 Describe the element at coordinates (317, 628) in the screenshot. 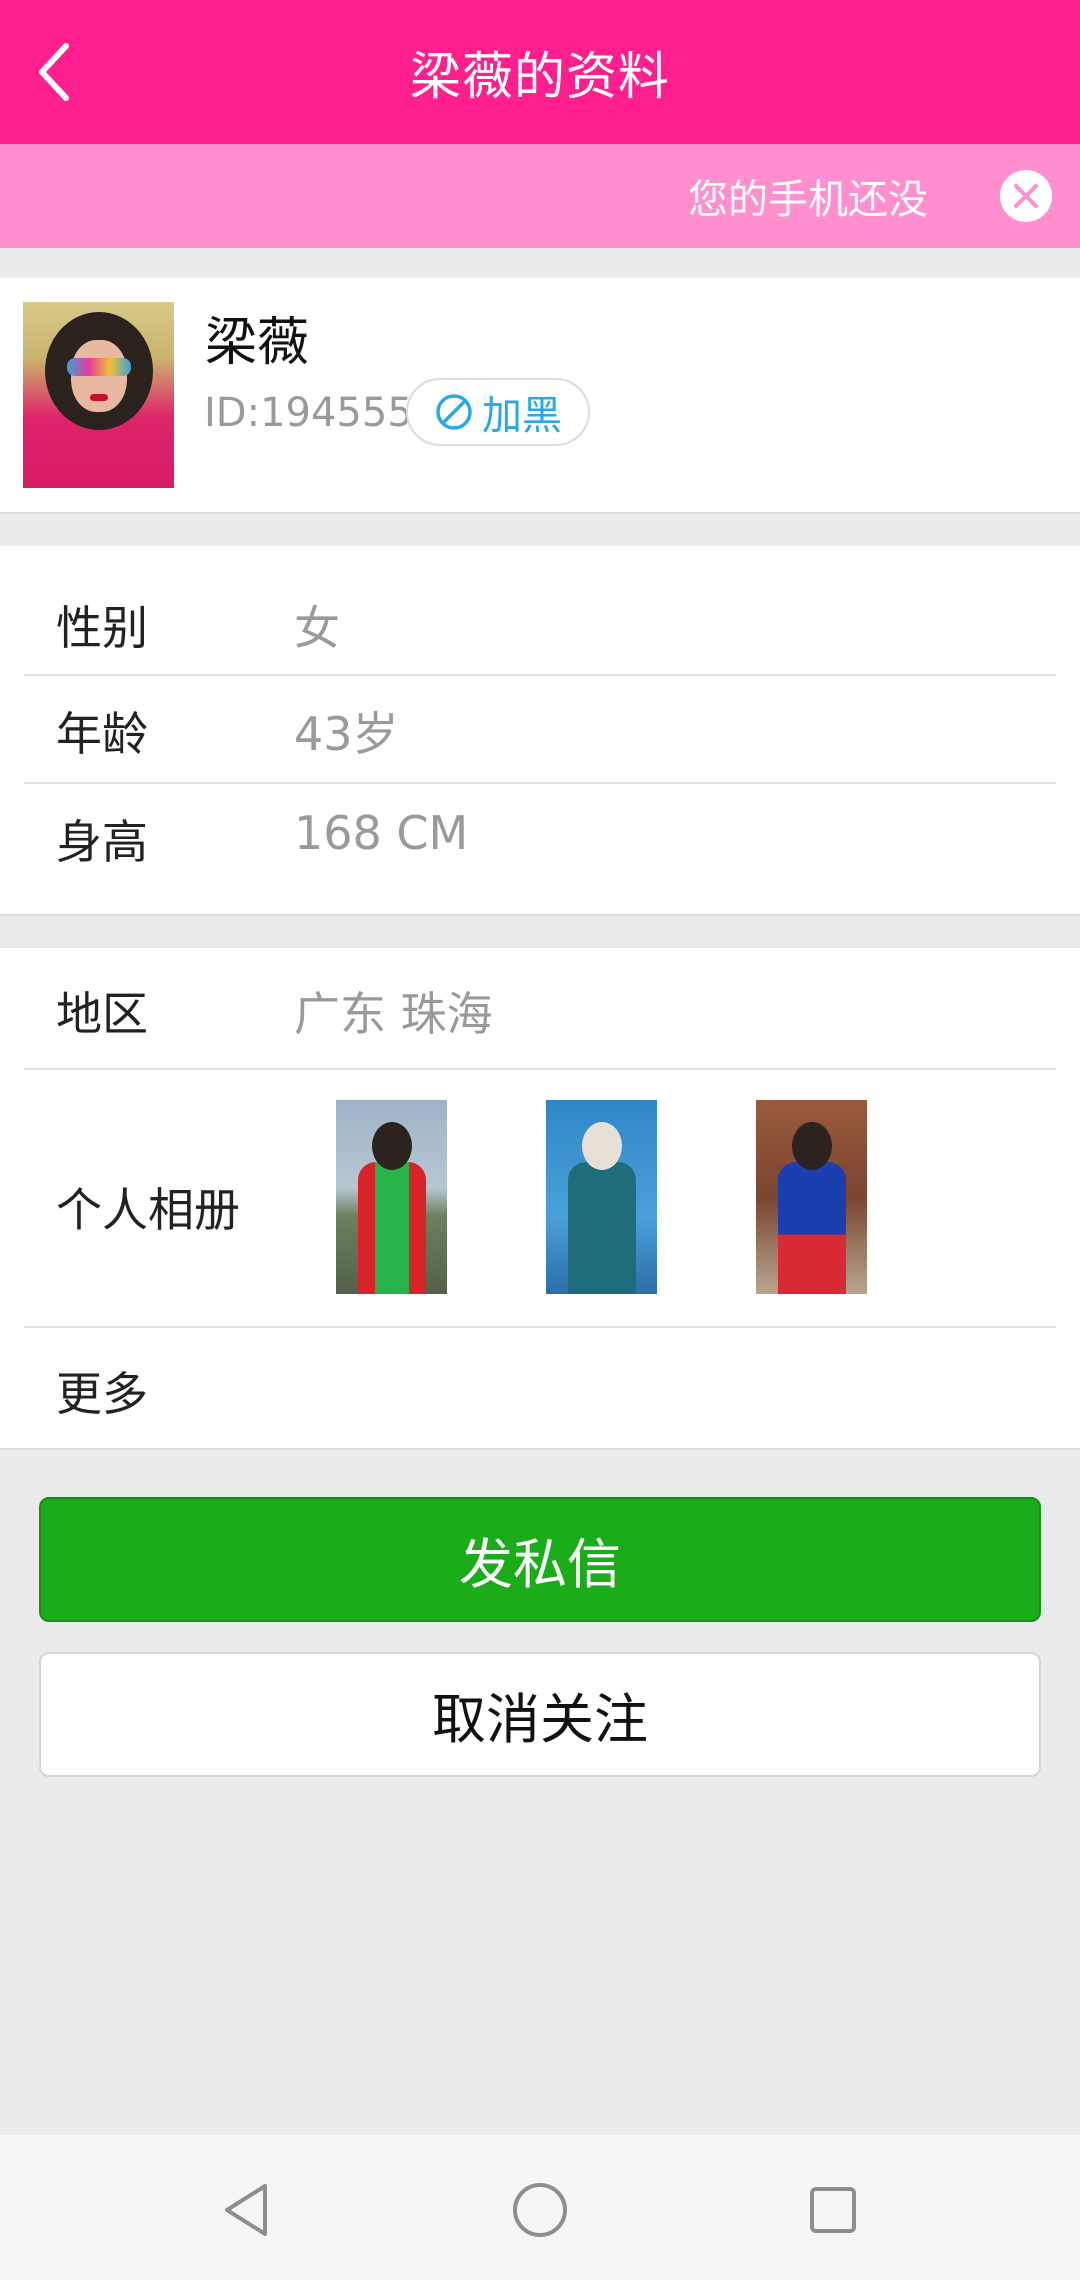

I see `gender-value: 女` at that location.